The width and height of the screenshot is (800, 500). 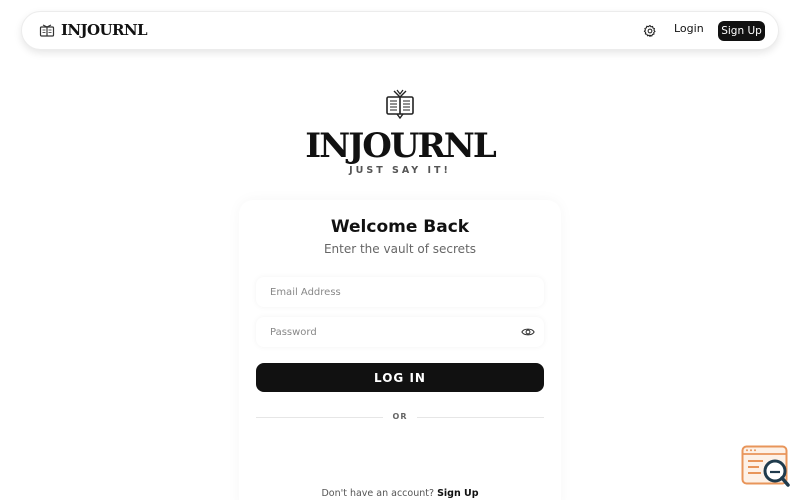 What do you see at coordinates (400, 377) in the screenshot?
I see `login-button: LOG IN` at bounding box center [400, 377].